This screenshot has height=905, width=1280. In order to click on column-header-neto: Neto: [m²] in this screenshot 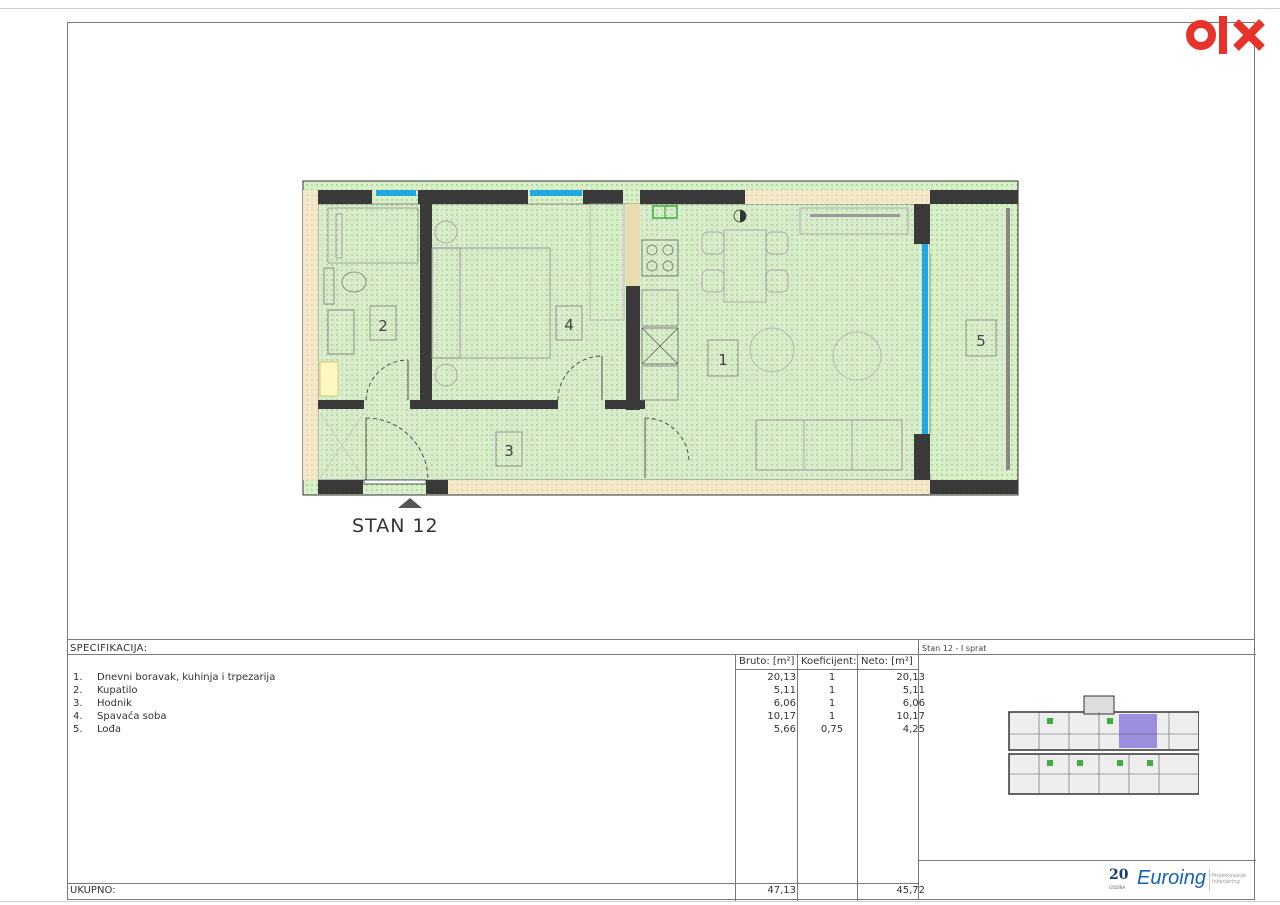, I will do `click(887, 661)`.